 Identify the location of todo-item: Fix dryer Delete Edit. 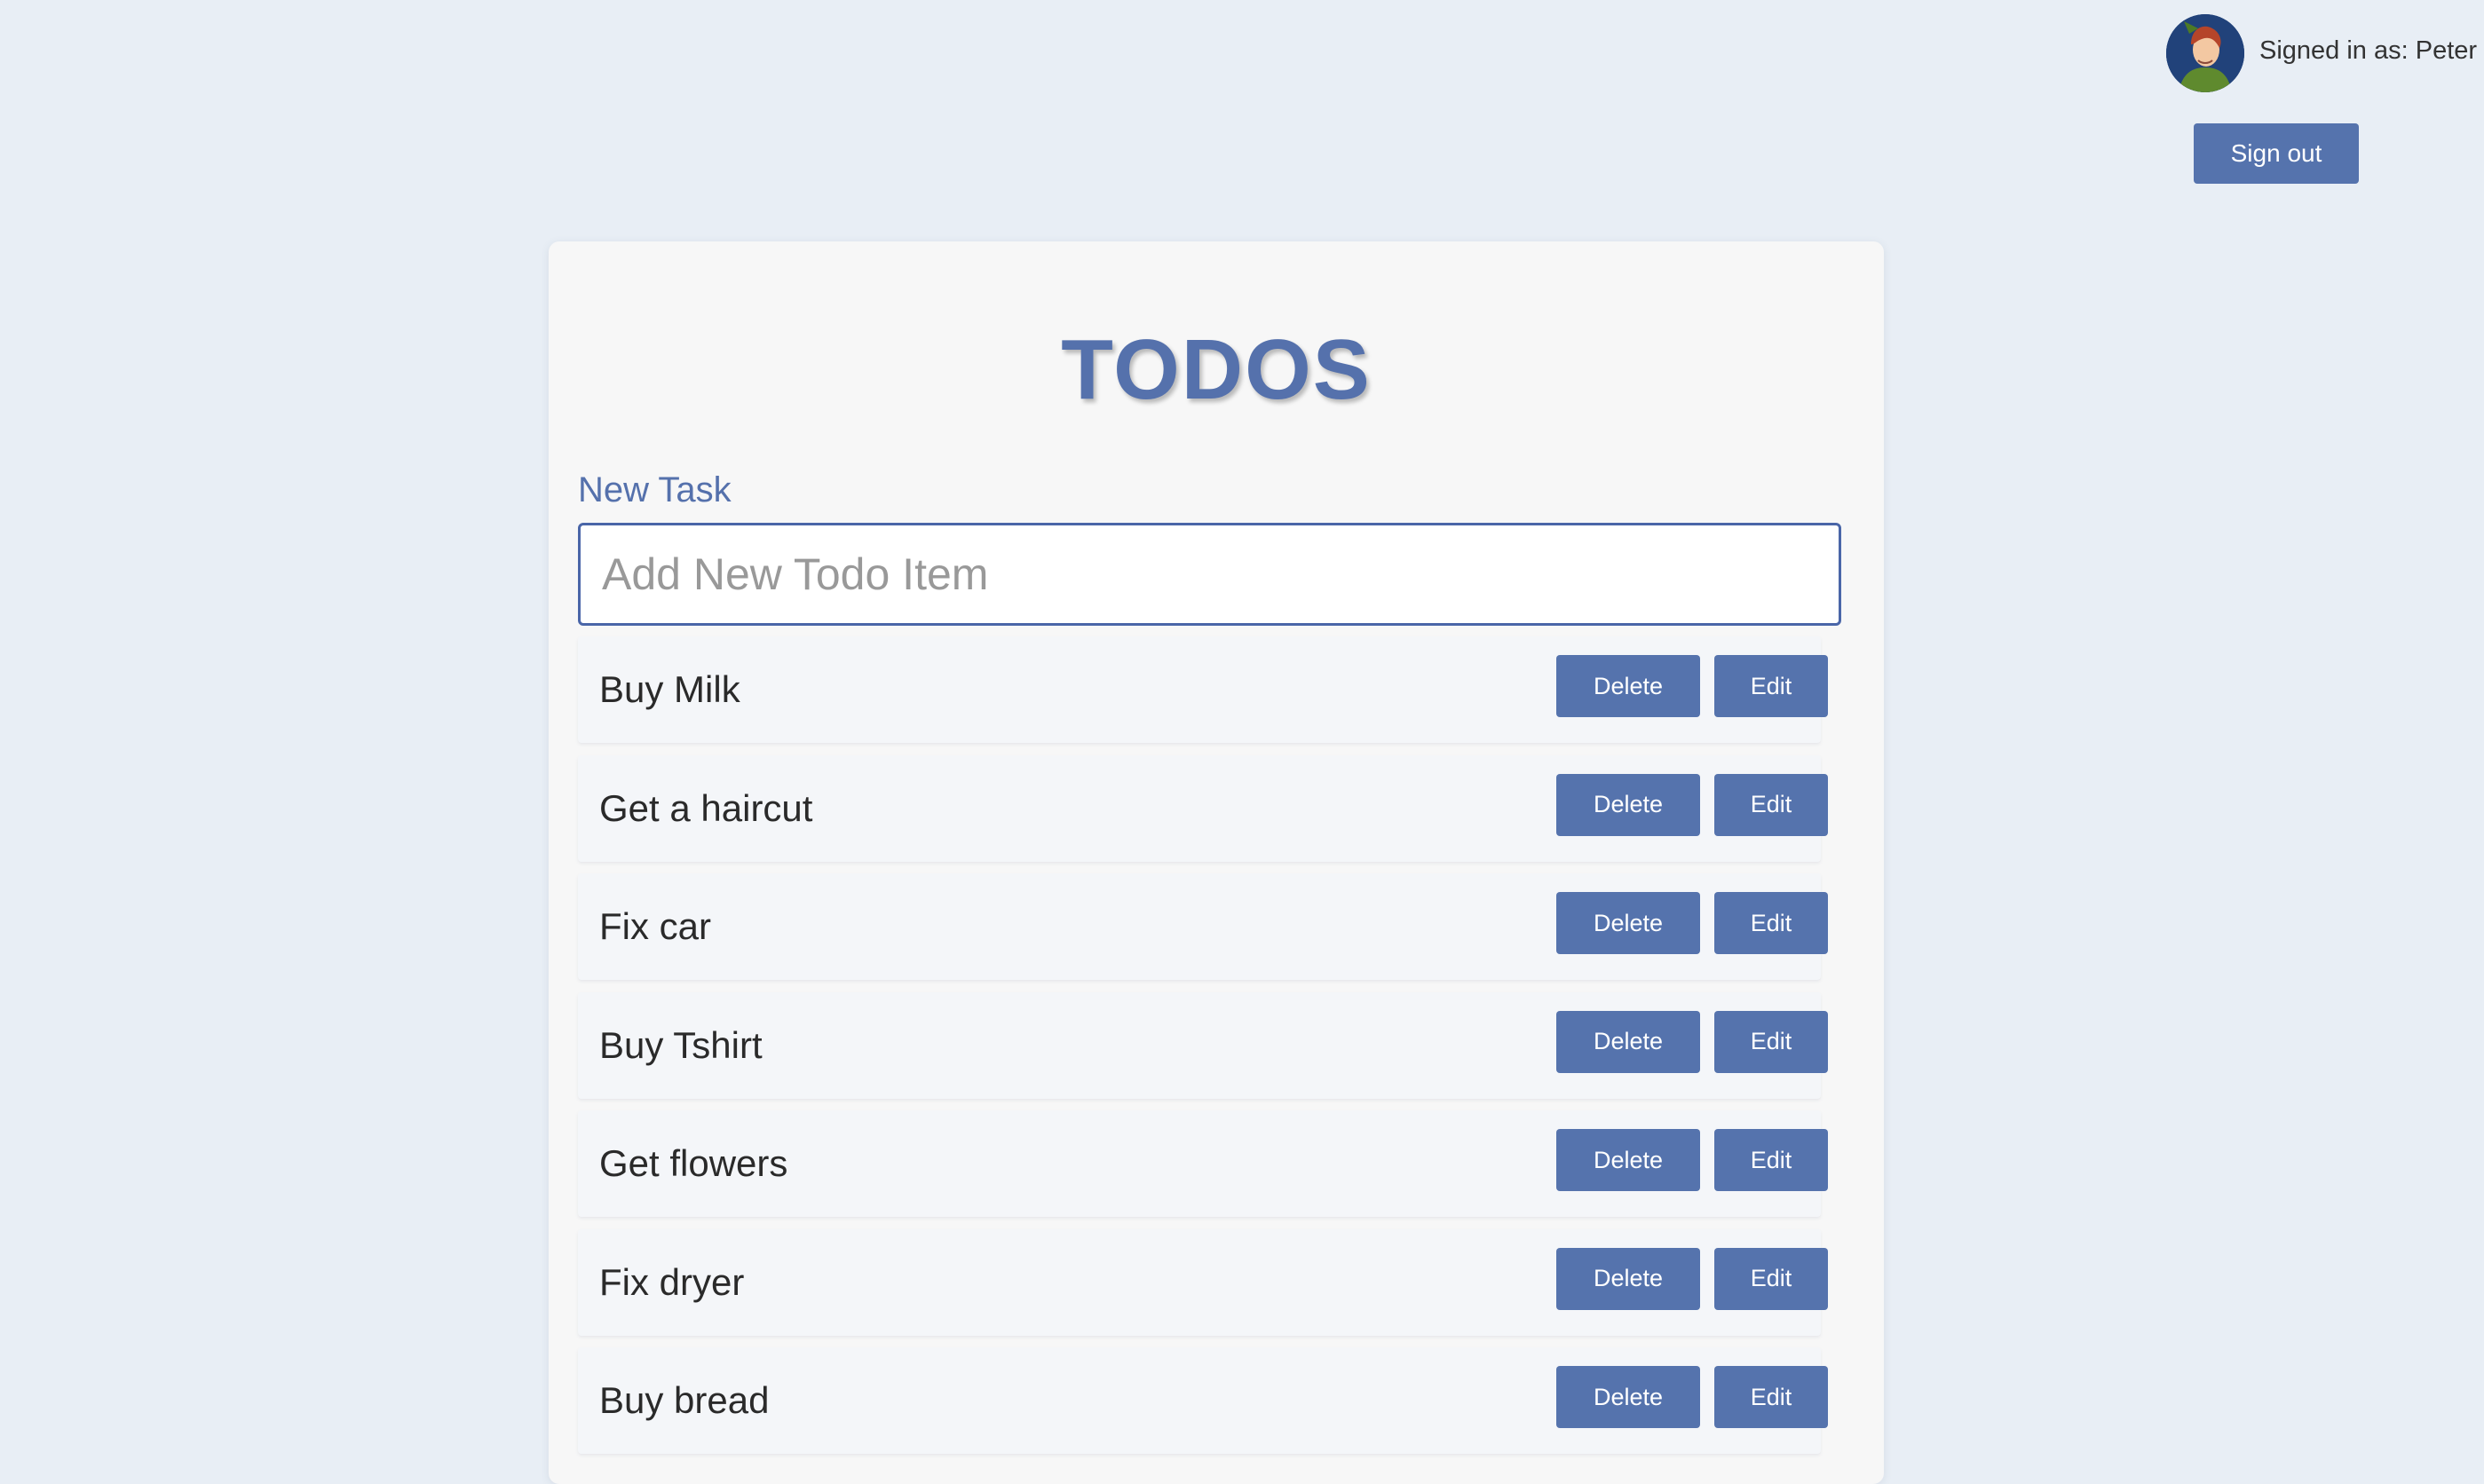
(1203, 1282).